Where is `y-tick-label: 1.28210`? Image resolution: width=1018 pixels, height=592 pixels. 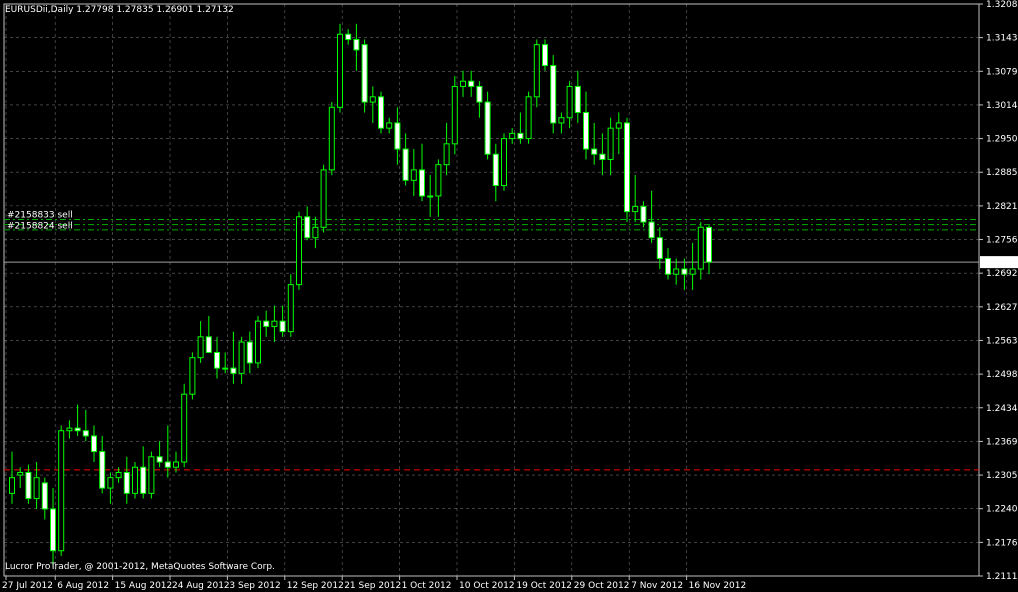 y-tick-label: 1.28210 is located at coordinates (1002, 207).